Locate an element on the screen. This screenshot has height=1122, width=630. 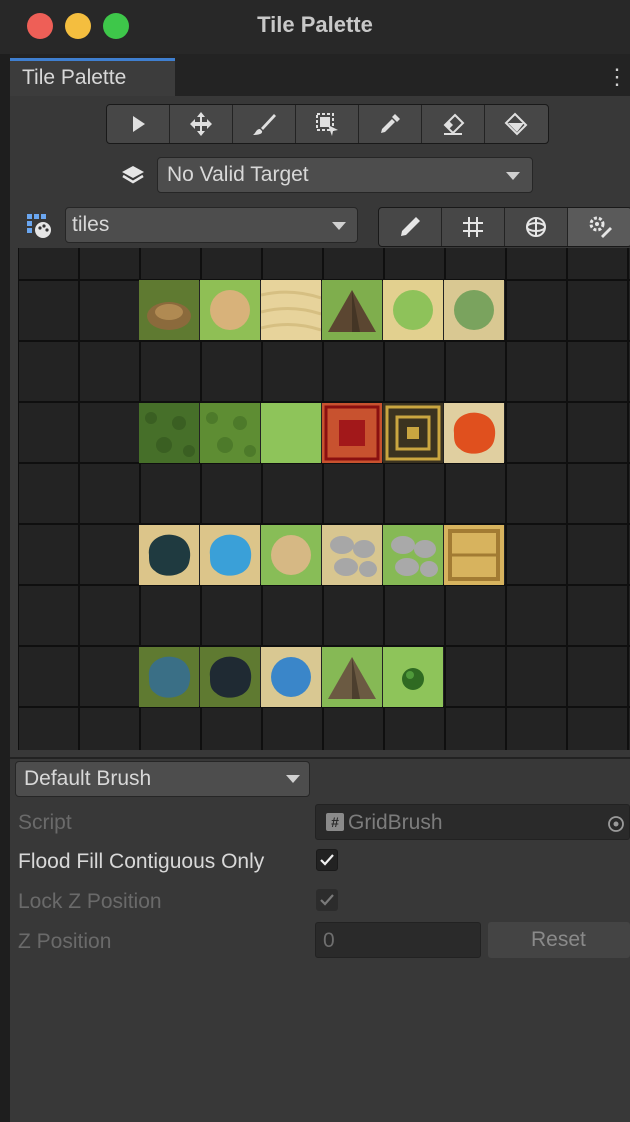
z-position-value: 0 is located at coordinates (329, 940).